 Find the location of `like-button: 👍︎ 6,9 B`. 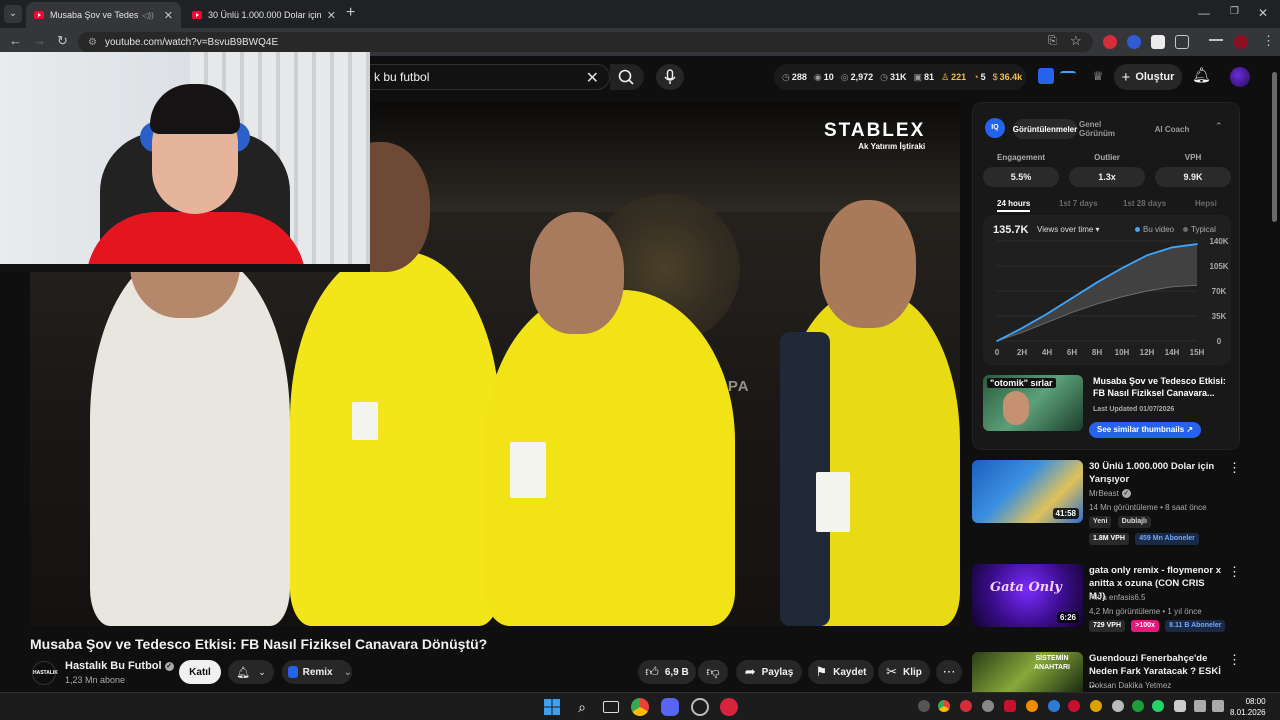

like-button: 👍︎ 6,9 B is located at coordinates (667, 672).